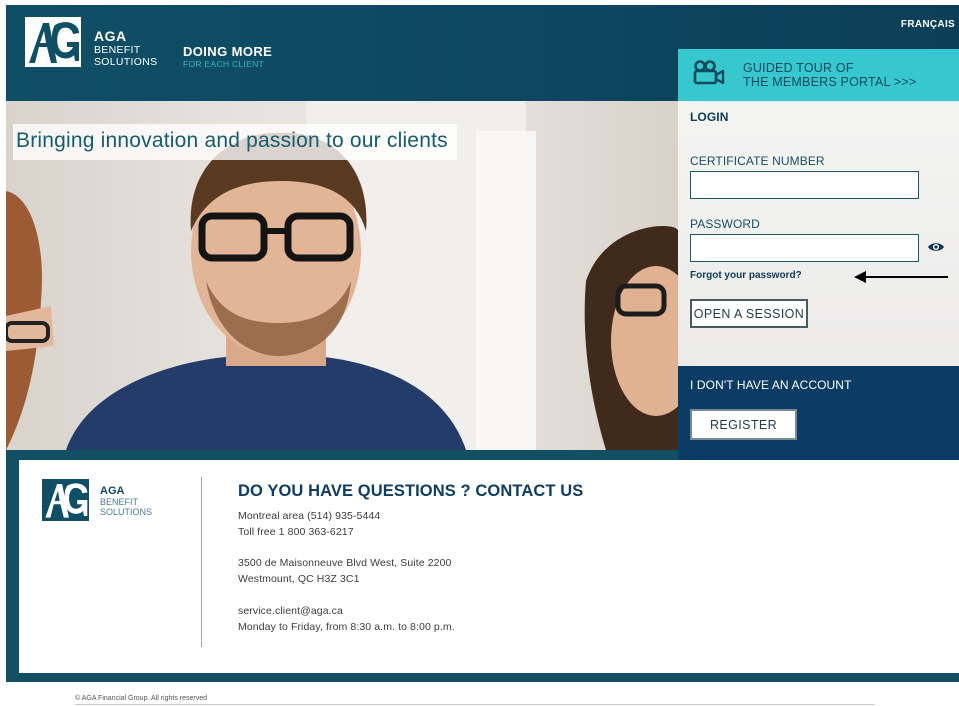 This screenshot has height=706, width=959. Describe the element at coordinates (746, 275) in the screenshot. I see `forgot-password-link: Forgot your password?` at that location.